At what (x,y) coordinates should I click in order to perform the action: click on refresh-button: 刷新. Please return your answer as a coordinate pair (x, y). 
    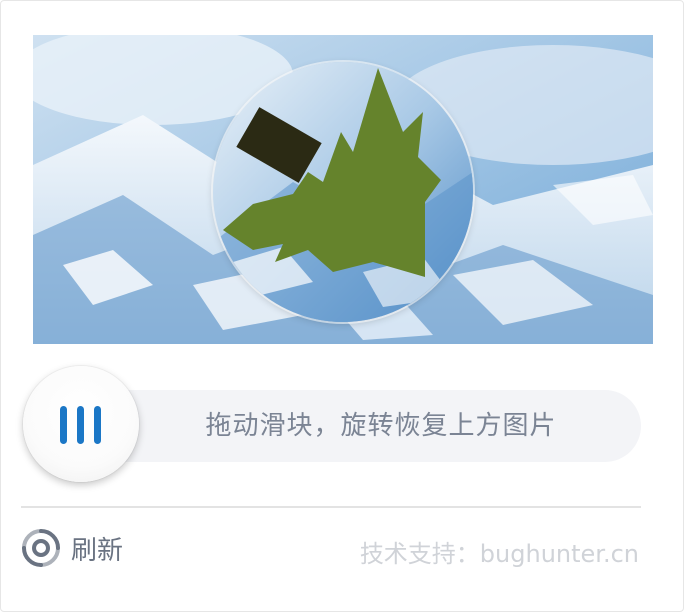
    Looking at the image, I should click on (72, 548).